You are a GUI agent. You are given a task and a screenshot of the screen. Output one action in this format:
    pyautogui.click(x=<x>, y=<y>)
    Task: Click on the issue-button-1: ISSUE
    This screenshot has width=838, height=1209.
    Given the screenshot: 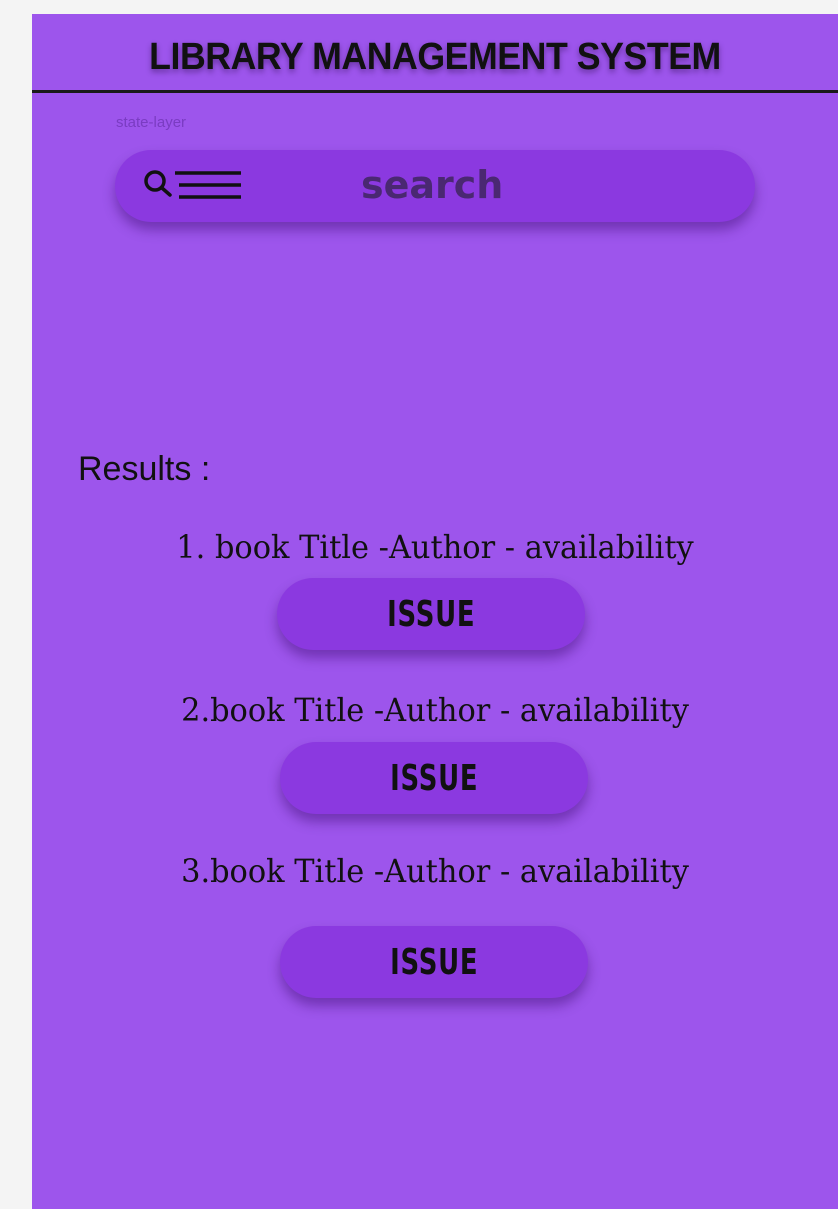 What is the action you would take?
    pyautogui.click(x=431, y=614)
    